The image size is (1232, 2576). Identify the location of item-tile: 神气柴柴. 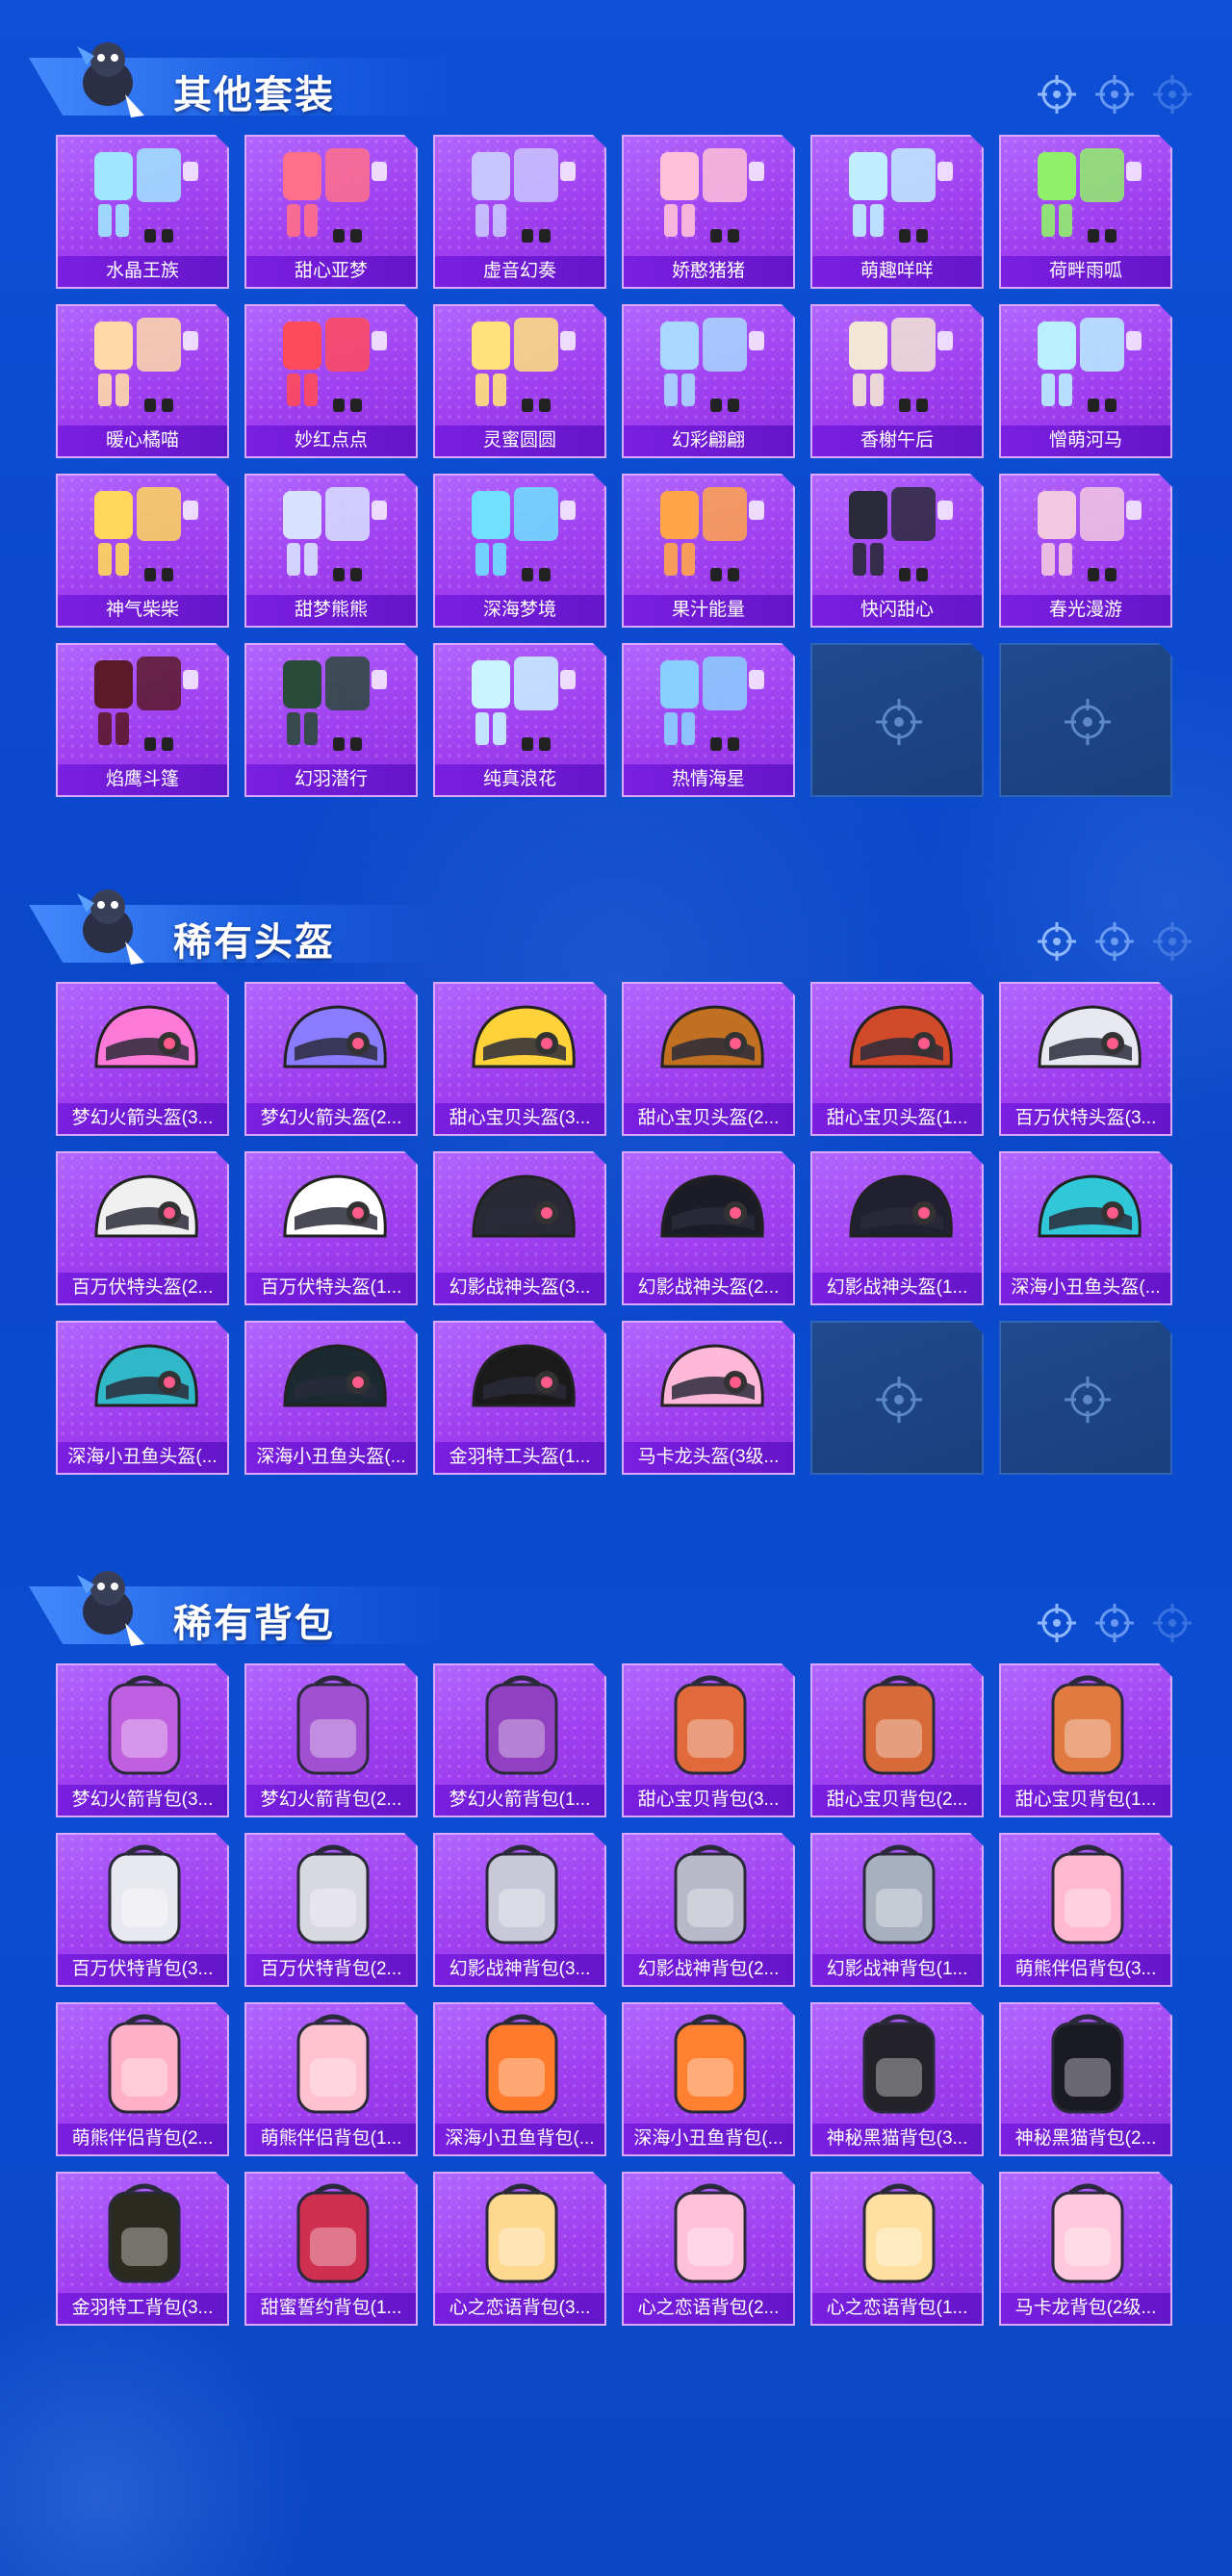
(142, 551).